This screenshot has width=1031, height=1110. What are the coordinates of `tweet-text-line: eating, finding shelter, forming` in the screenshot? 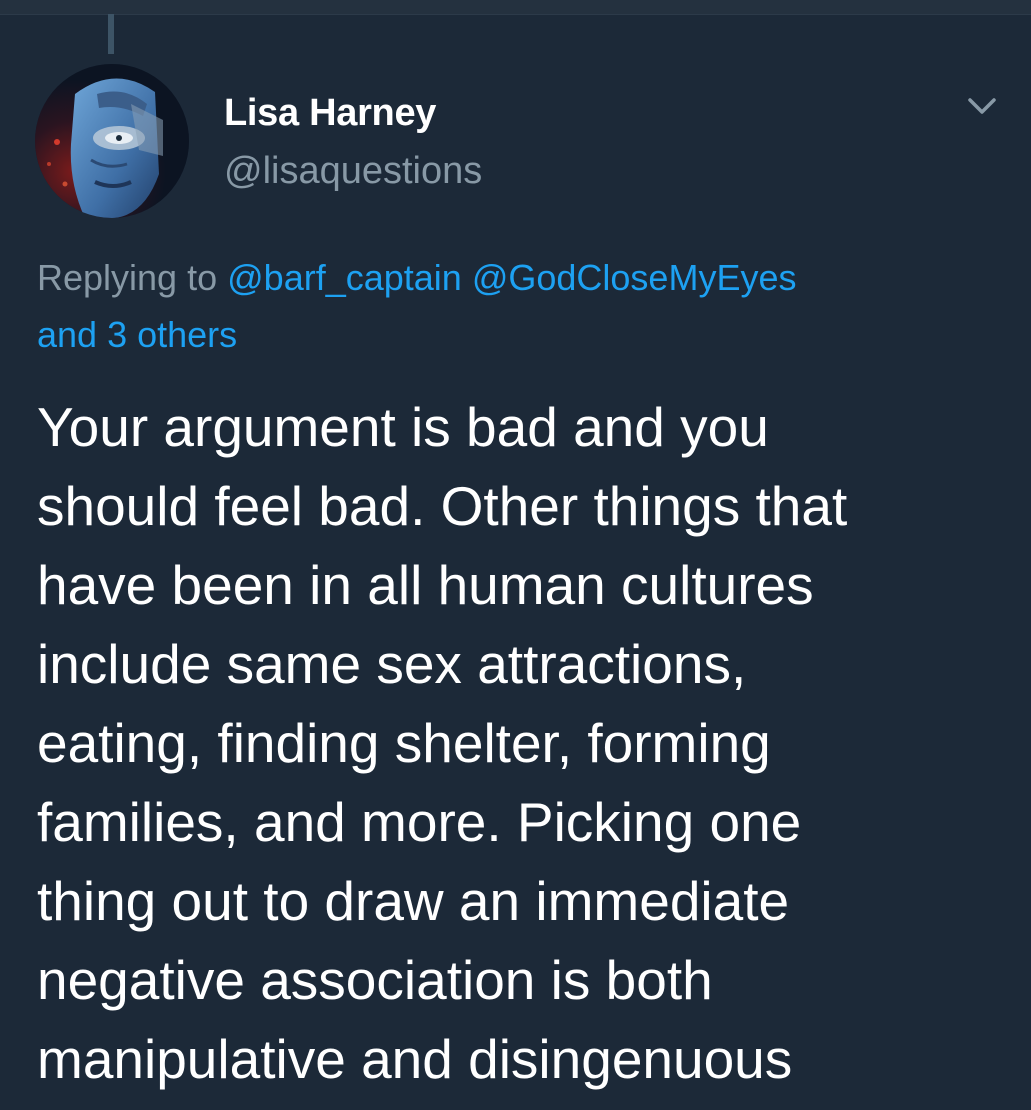 It's located at (404, 743).